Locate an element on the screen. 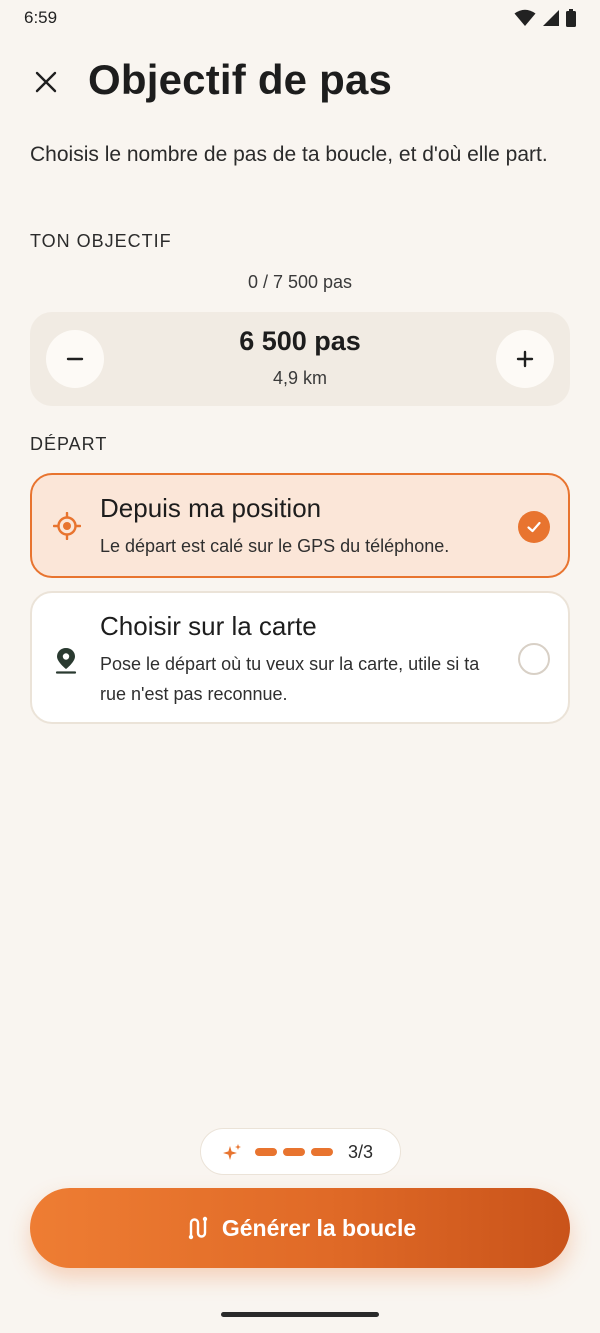  step-goal-distance: 4,9 km is located at coordinates (300, 378).